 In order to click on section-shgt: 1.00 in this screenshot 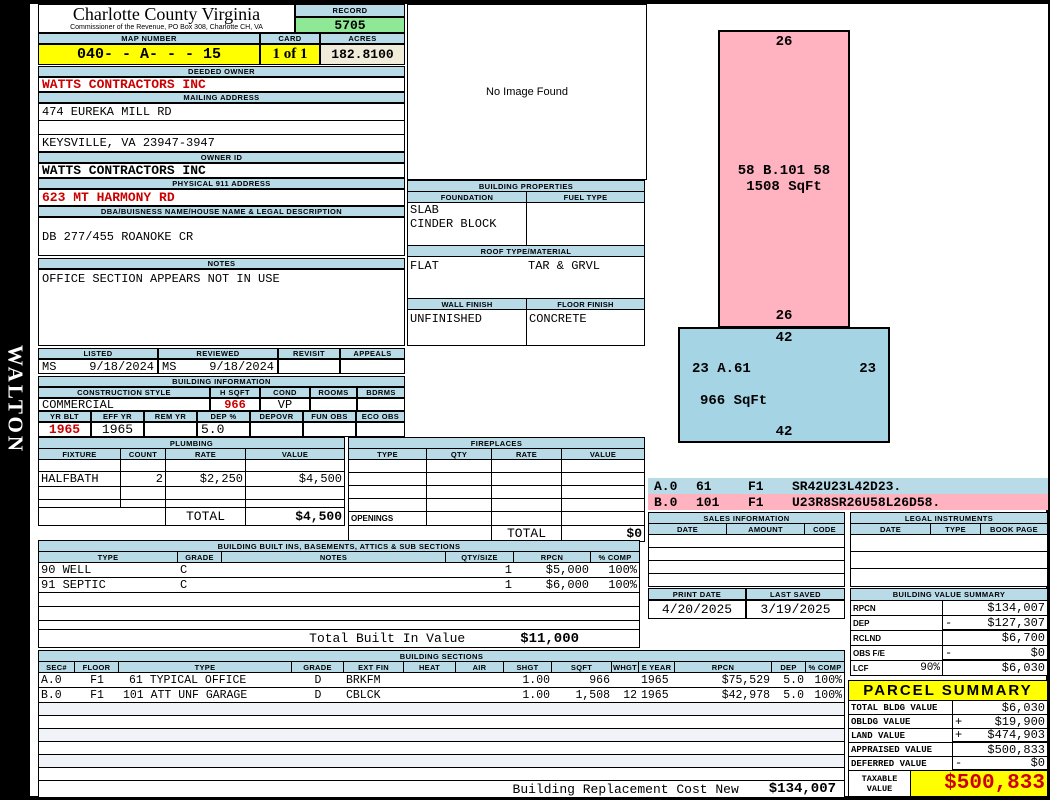, I will do `click(528, 680)`.